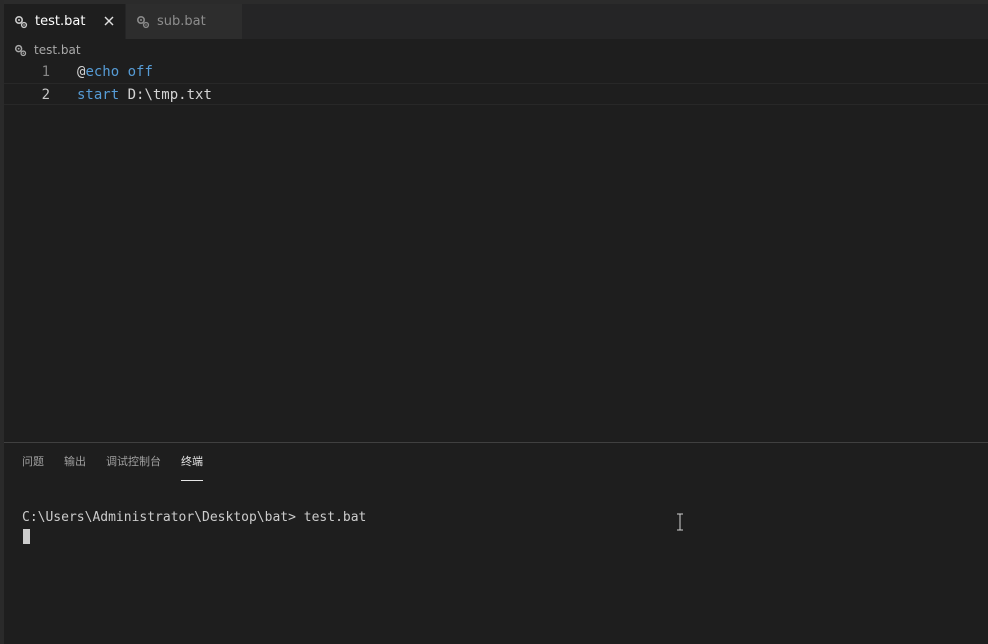 The image size is (988, 644). Describe the element at coordinates (109, 21) in the screenshot. I see `close-icon` at that location.